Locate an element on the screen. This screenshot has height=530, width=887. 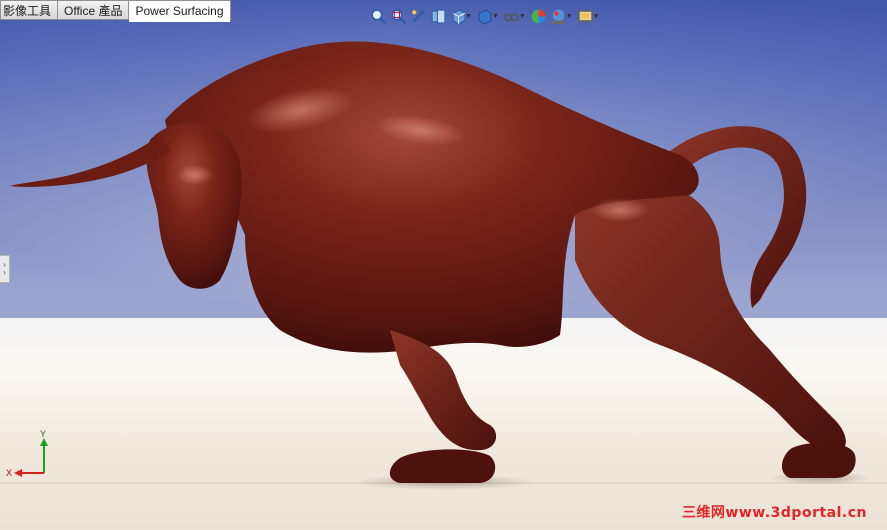
bull-horn is located at coordinates (90, 161).